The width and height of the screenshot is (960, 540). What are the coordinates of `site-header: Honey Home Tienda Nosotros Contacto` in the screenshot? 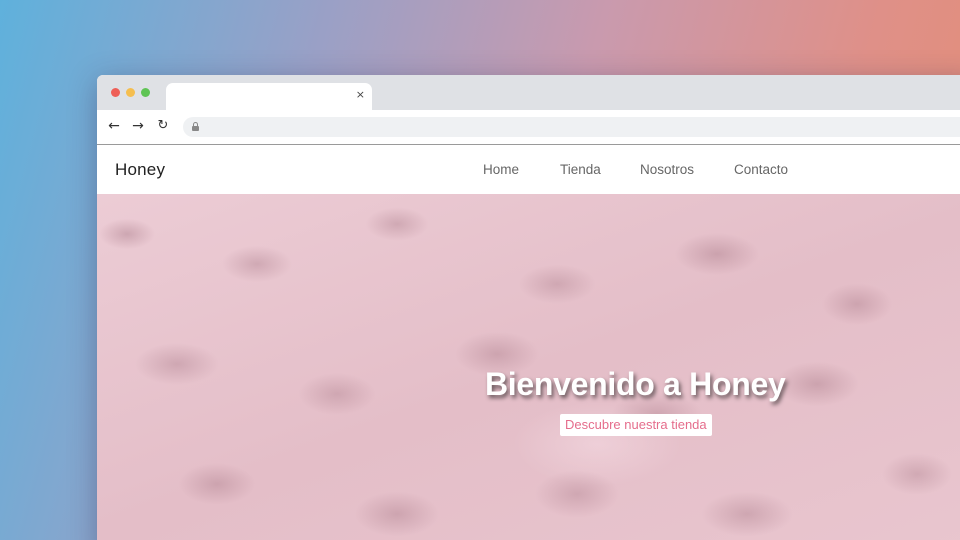 It's located at (528, 170).